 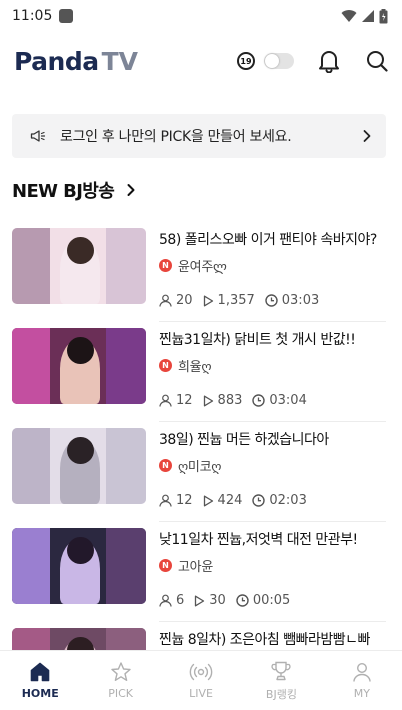 I want to click on bell-icon, so click(x=329, y=62).